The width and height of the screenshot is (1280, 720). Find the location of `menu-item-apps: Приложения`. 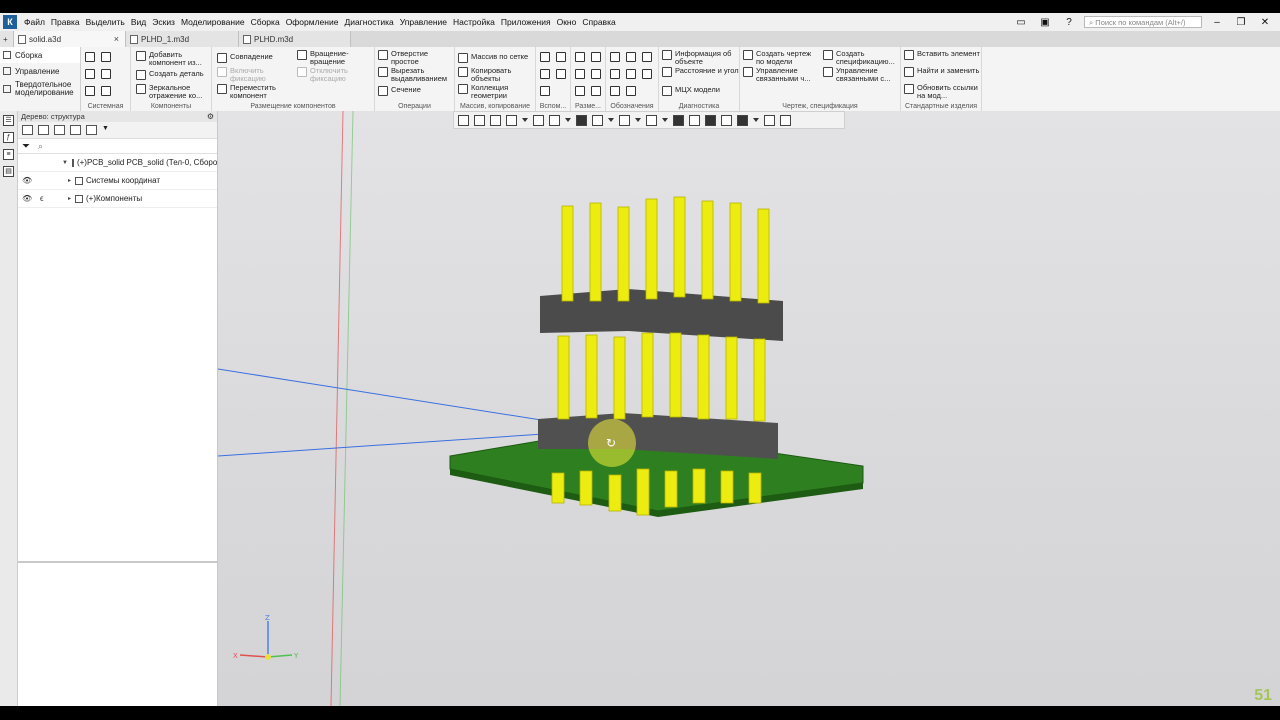

menu-item-apps: Приложения is located at coordinates (526, 22).